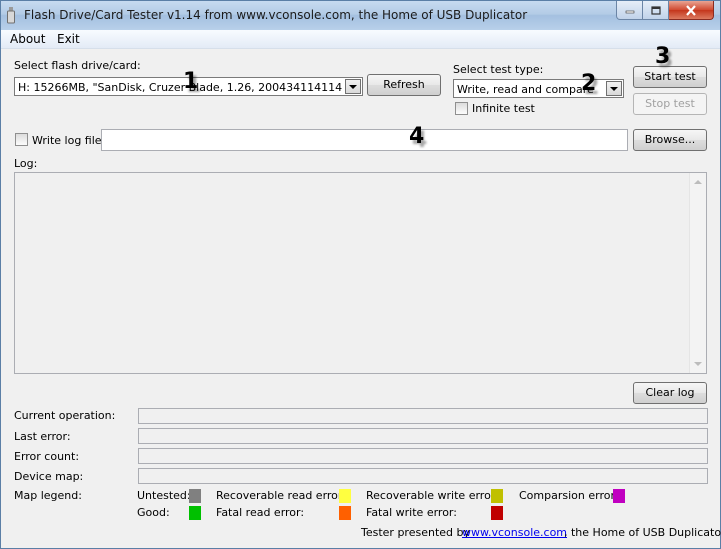 The height and width of the screenshot is (549, 721). What do you see at coordinates (663, 56) in the screenshot?
I see `callout-3: 3` at bounding box center [663, 56].